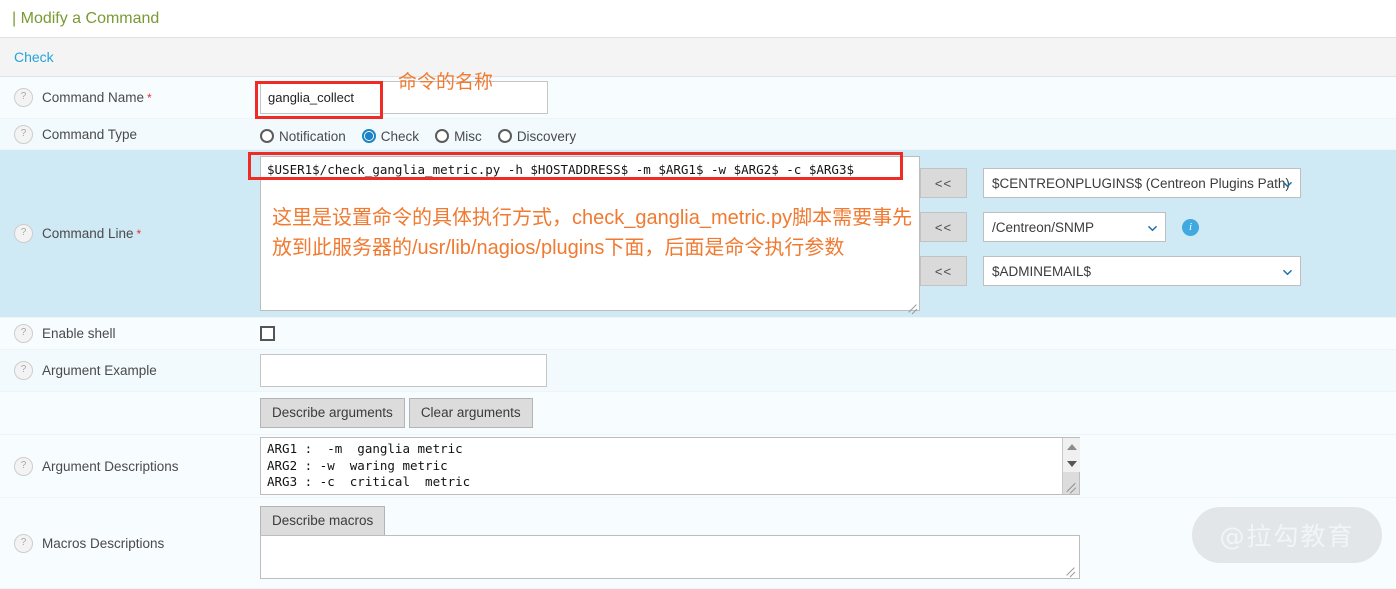  I want to click on label-cell-argument-example: ? Argument Example, so click(126, 370).